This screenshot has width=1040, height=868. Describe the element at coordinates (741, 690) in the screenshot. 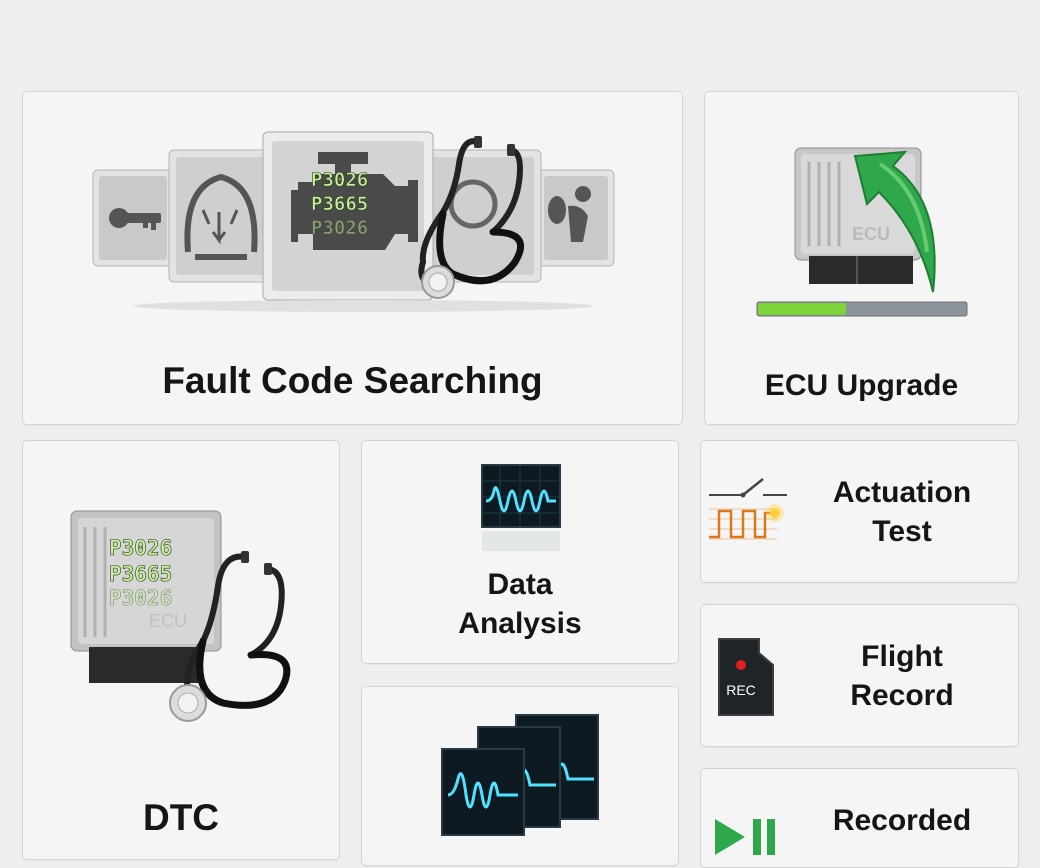

I see `sd-card-text: REC` at that location.